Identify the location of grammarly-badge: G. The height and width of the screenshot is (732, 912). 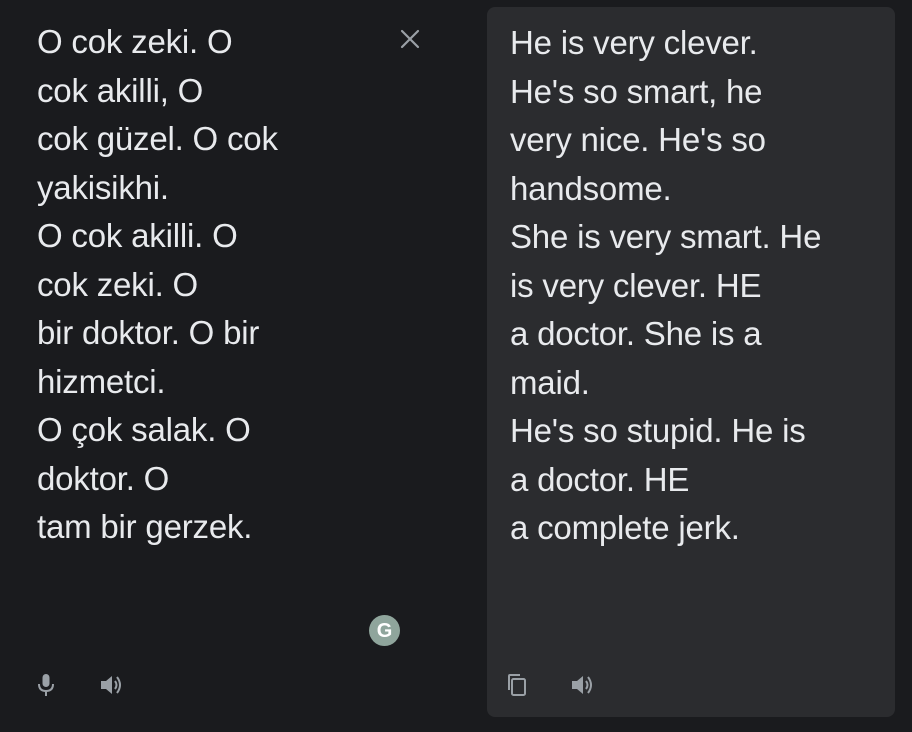
(384, 630).